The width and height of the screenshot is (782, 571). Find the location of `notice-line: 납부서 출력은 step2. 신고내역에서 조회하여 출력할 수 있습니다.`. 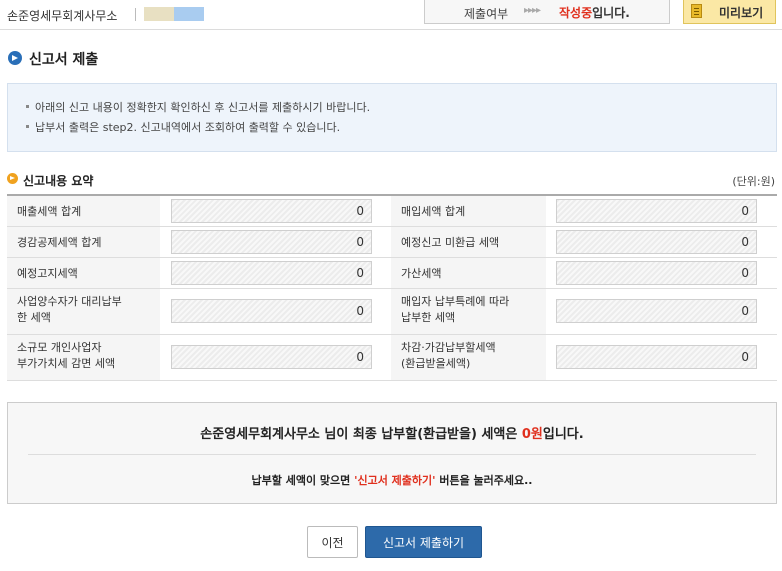

notice-line: 납부서 출력은 step2. 신고내역에서 조회하여 출력할 수 있습니다. is located at coordinates (183, 127).